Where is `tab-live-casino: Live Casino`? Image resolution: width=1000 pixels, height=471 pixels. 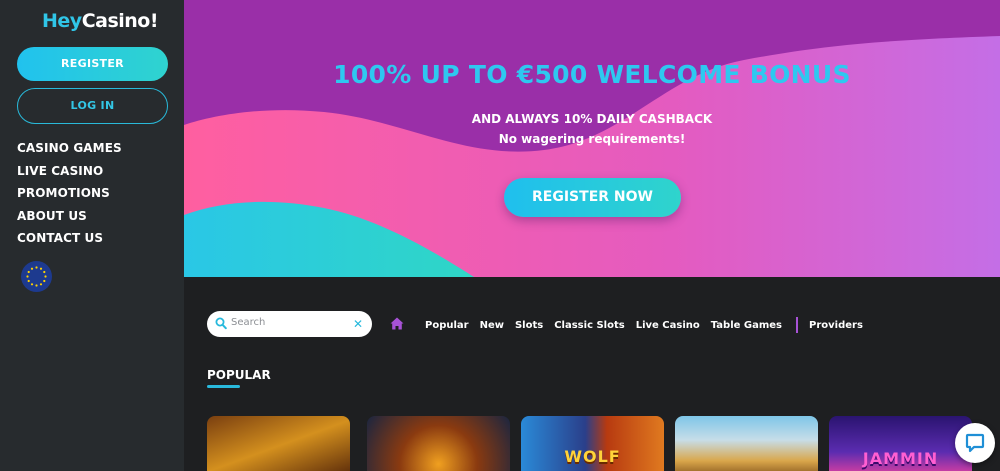 tab-live-casino: Live Casino is located at coordinates (668, 325).